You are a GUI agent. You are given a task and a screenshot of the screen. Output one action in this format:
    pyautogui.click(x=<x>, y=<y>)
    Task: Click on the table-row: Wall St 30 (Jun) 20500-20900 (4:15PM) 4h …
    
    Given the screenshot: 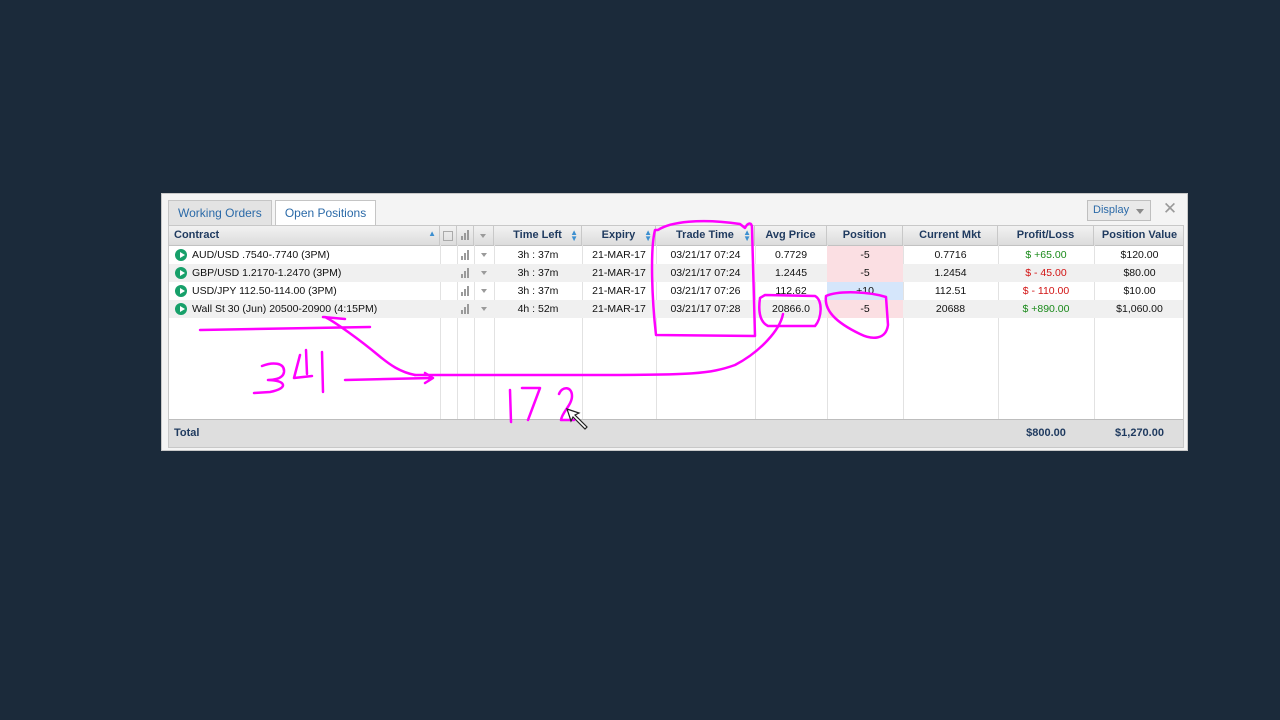 What is the action you would take?
    pyautogui.click(x=676, y=309)
    